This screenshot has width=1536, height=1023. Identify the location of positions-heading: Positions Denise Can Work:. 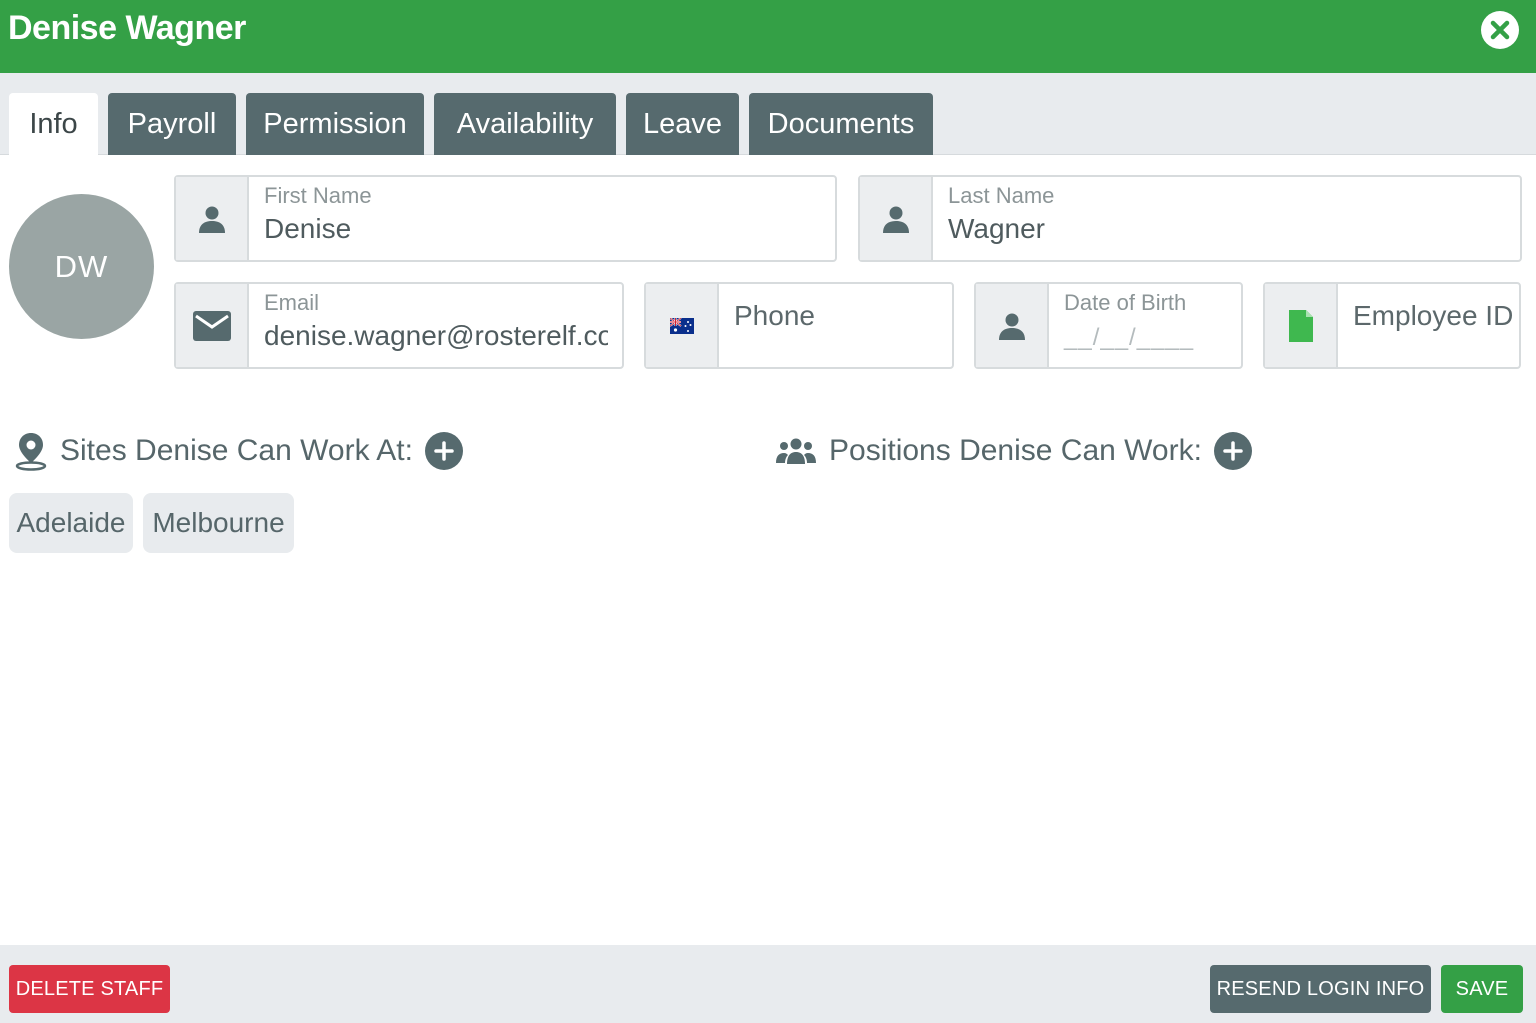
(1013, 451).